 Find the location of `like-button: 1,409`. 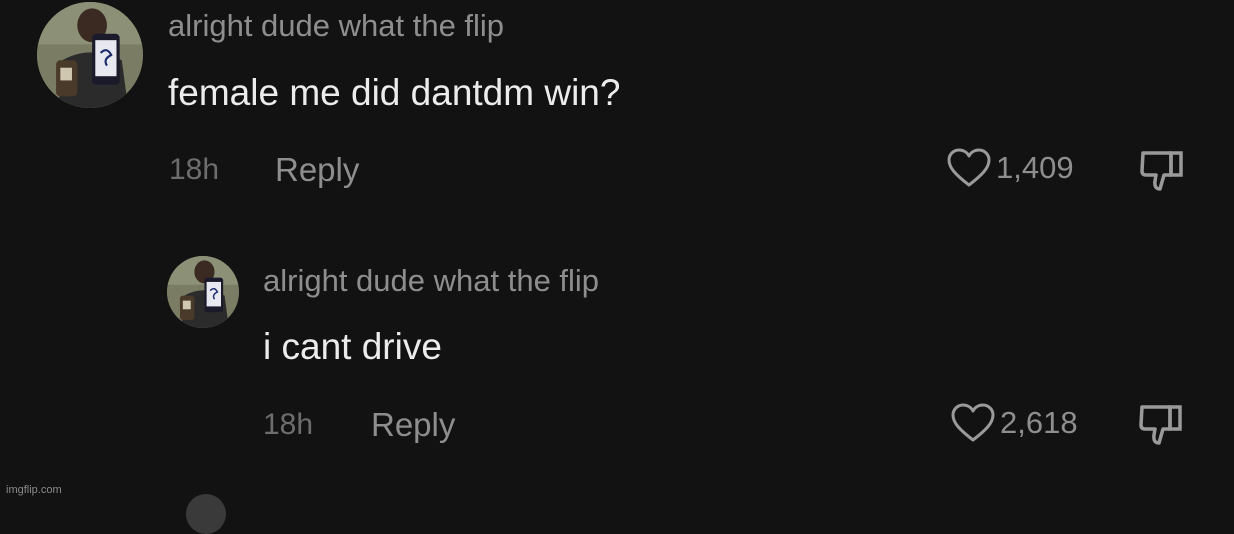

like-button: 1,409 is located at coordinates (1010, 168).